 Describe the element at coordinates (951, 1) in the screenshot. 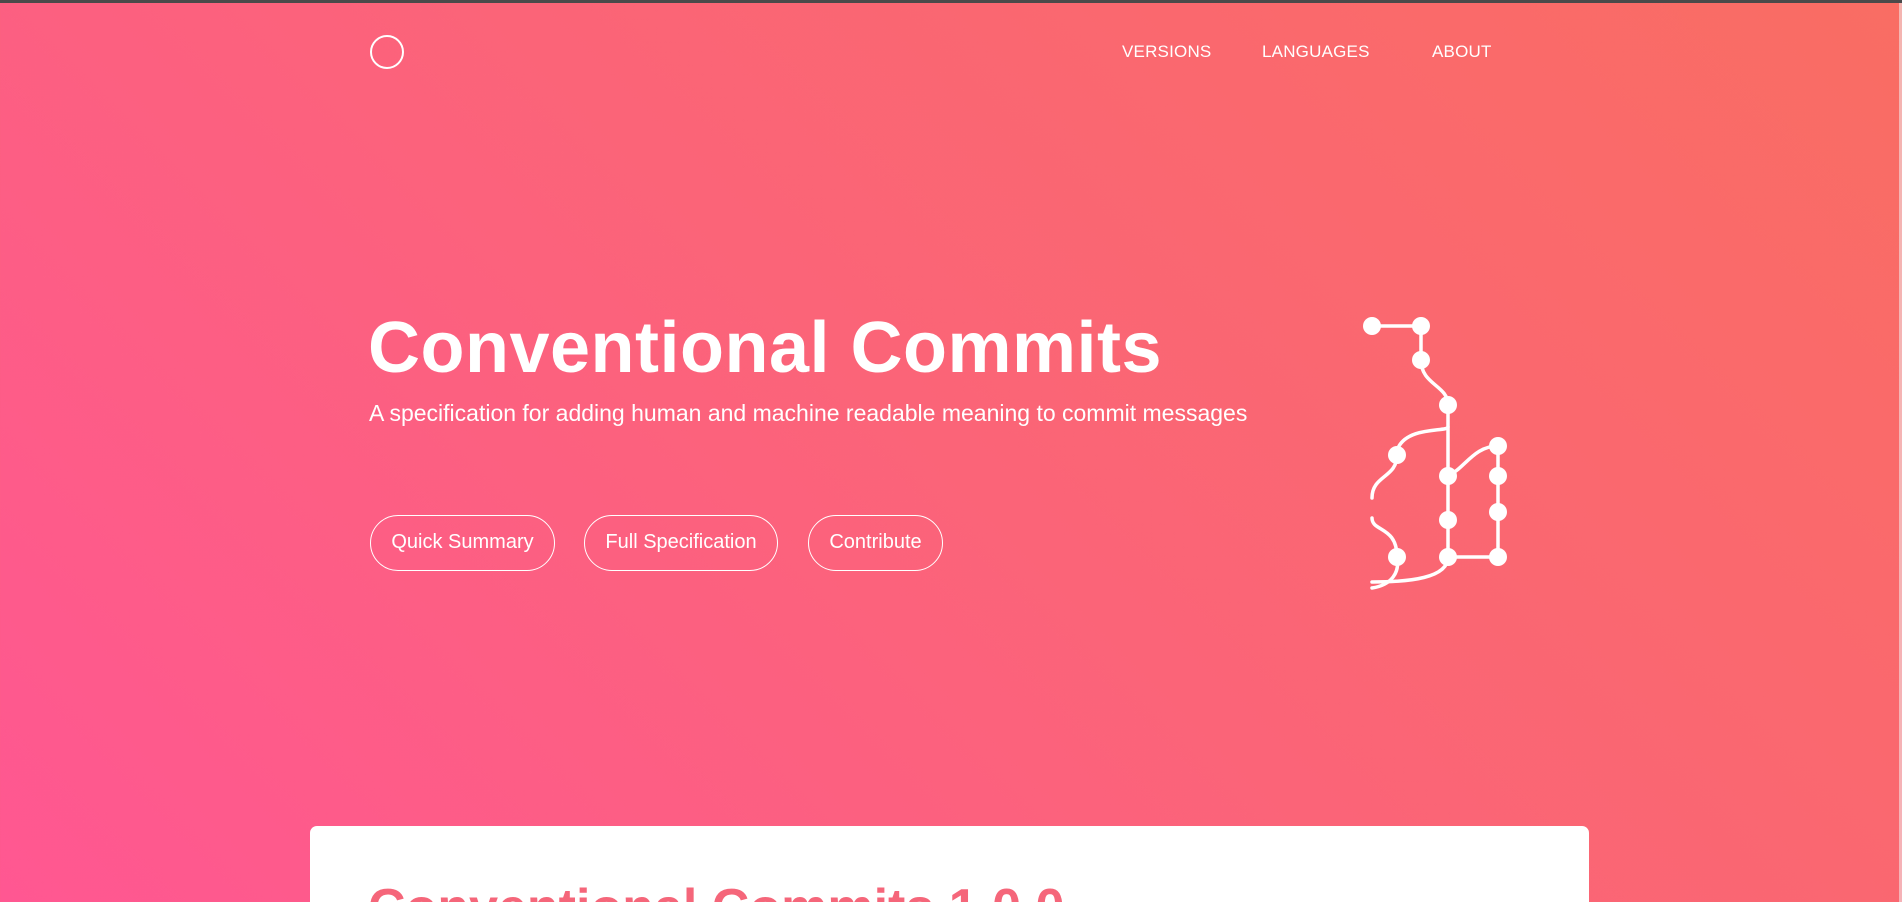

I see `window-top-border` at that location.